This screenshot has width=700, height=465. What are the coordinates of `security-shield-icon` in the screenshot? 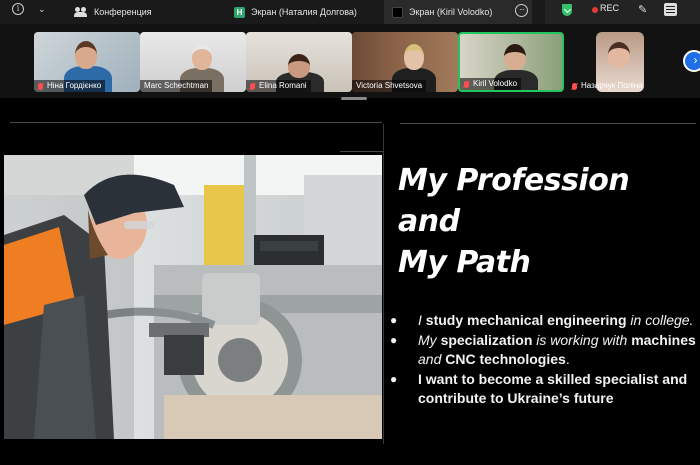 It's located at (567, 10).